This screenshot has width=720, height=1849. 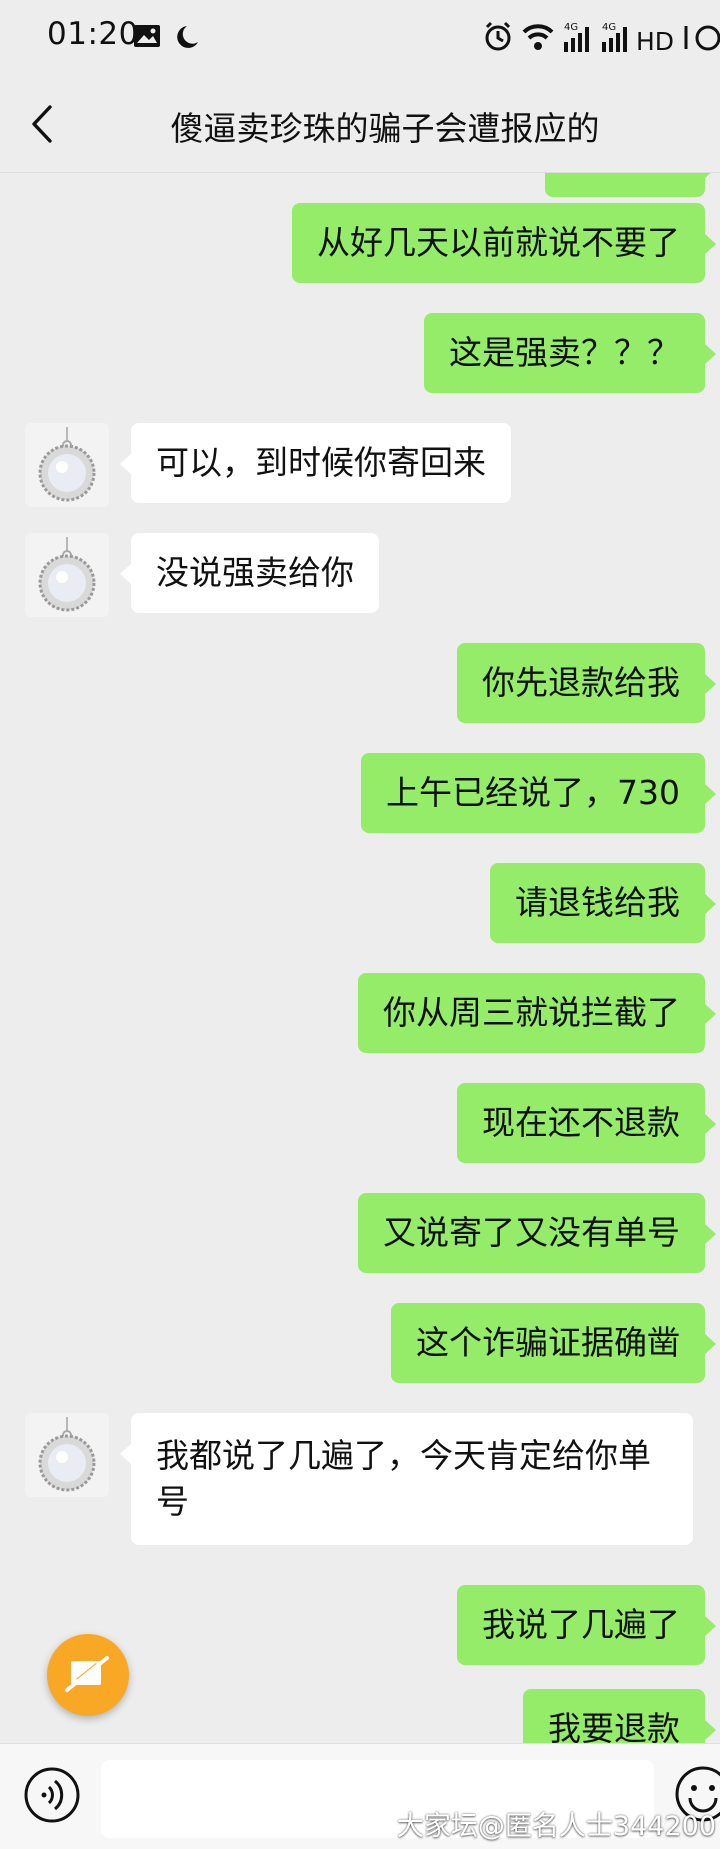 I want to click on message-bubble-outgoing: 我要退款, so click(x=619, y=1716).